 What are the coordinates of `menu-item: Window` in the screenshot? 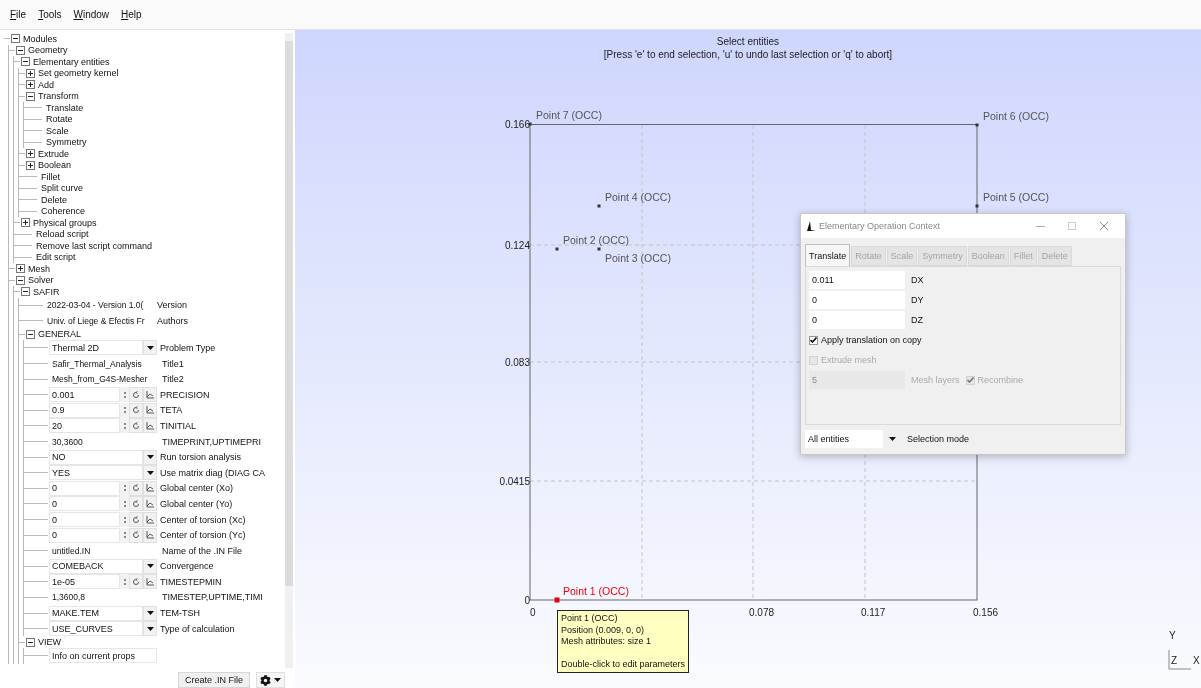 It's located at (91, 14).